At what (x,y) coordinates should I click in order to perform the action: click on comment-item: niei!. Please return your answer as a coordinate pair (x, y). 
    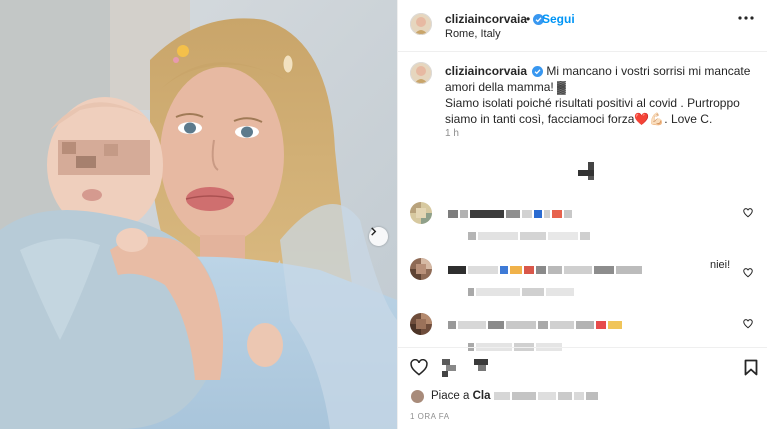
    Looking at the image, I should click on (585, 278).